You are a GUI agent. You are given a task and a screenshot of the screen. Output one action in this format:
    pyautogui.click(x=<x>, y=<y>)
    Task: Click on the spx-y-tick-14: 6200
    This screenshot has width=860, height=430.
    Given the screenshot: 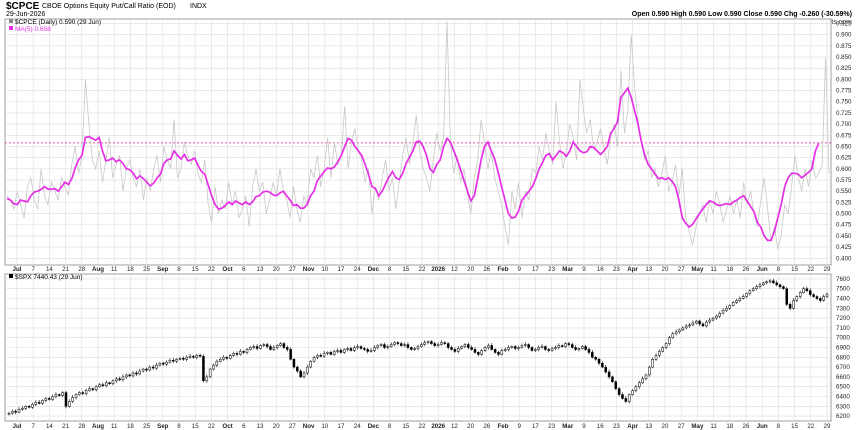 What is the action you would take?
    pyautogui.click(x=843, y=416)
    